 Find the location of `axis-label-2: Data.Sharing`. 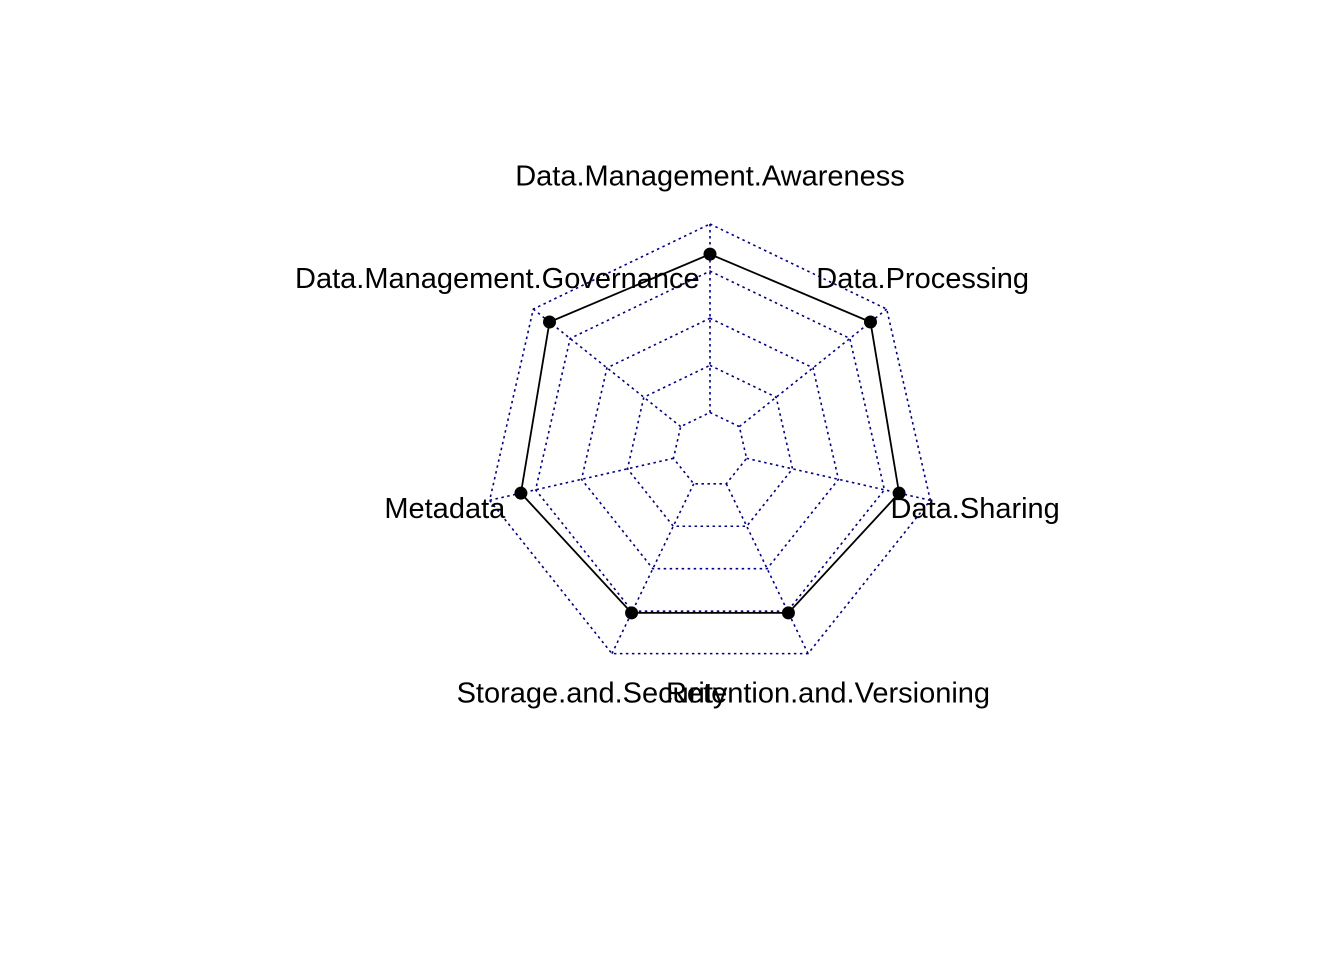

axis-label-2: Data.Sharing is located at coordinates (975, 509).